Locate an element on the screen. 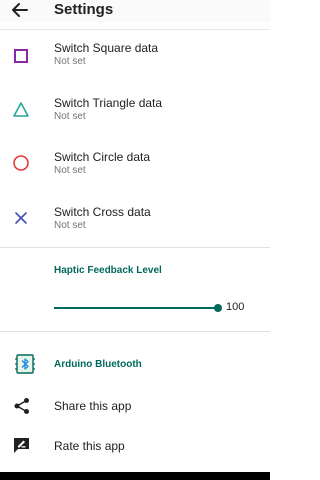 This screenshot has height=480, width=320. share-app-item: Share this app is located at coordinates (135, 406).